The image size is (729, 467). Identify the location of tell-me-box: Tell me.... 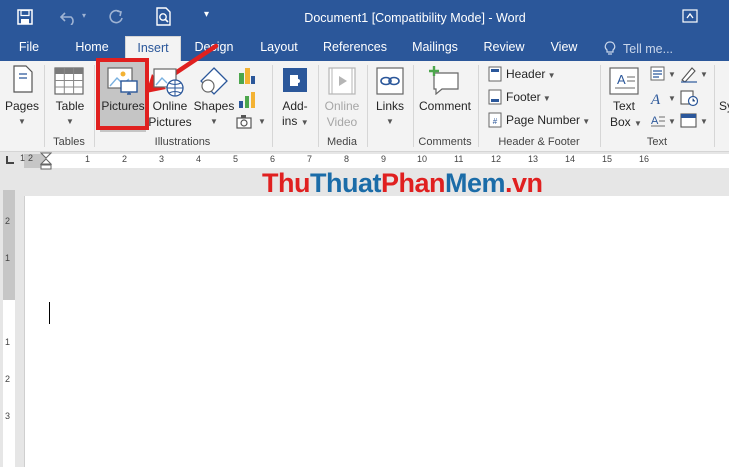
(659, 49).